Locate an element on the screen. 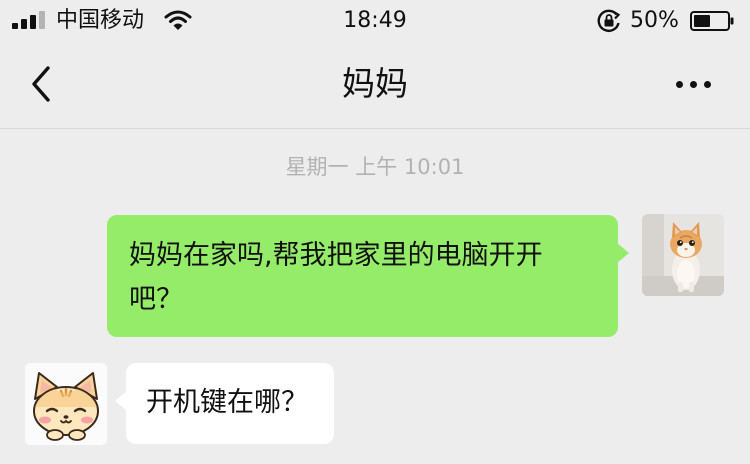 This screenshot has width=750, height=464. battery-percent: 50% is located at coordinates (654, 20).